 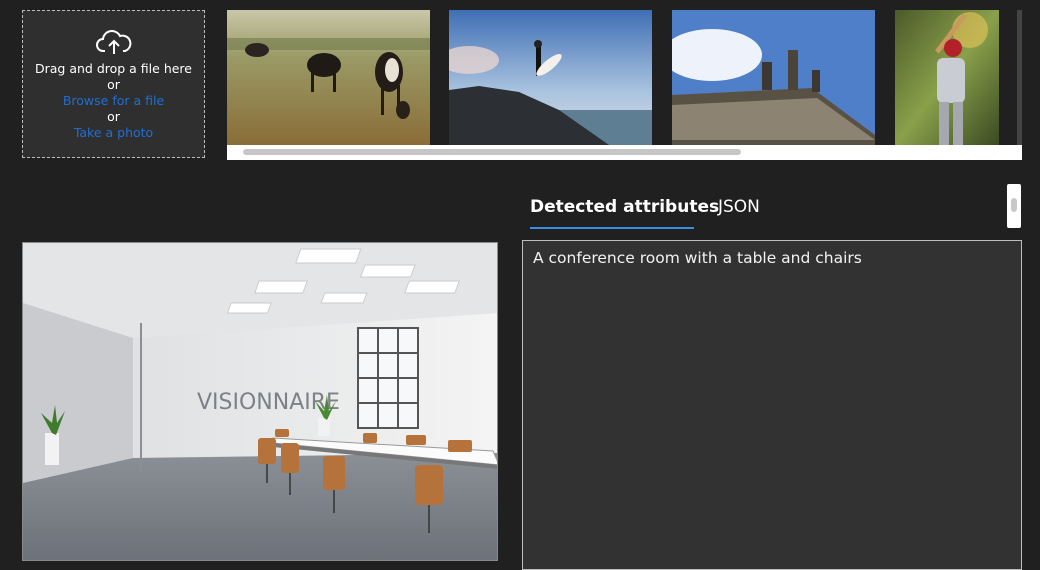 I want to click on panel-scrollbar, so click(x=1014, y=206).